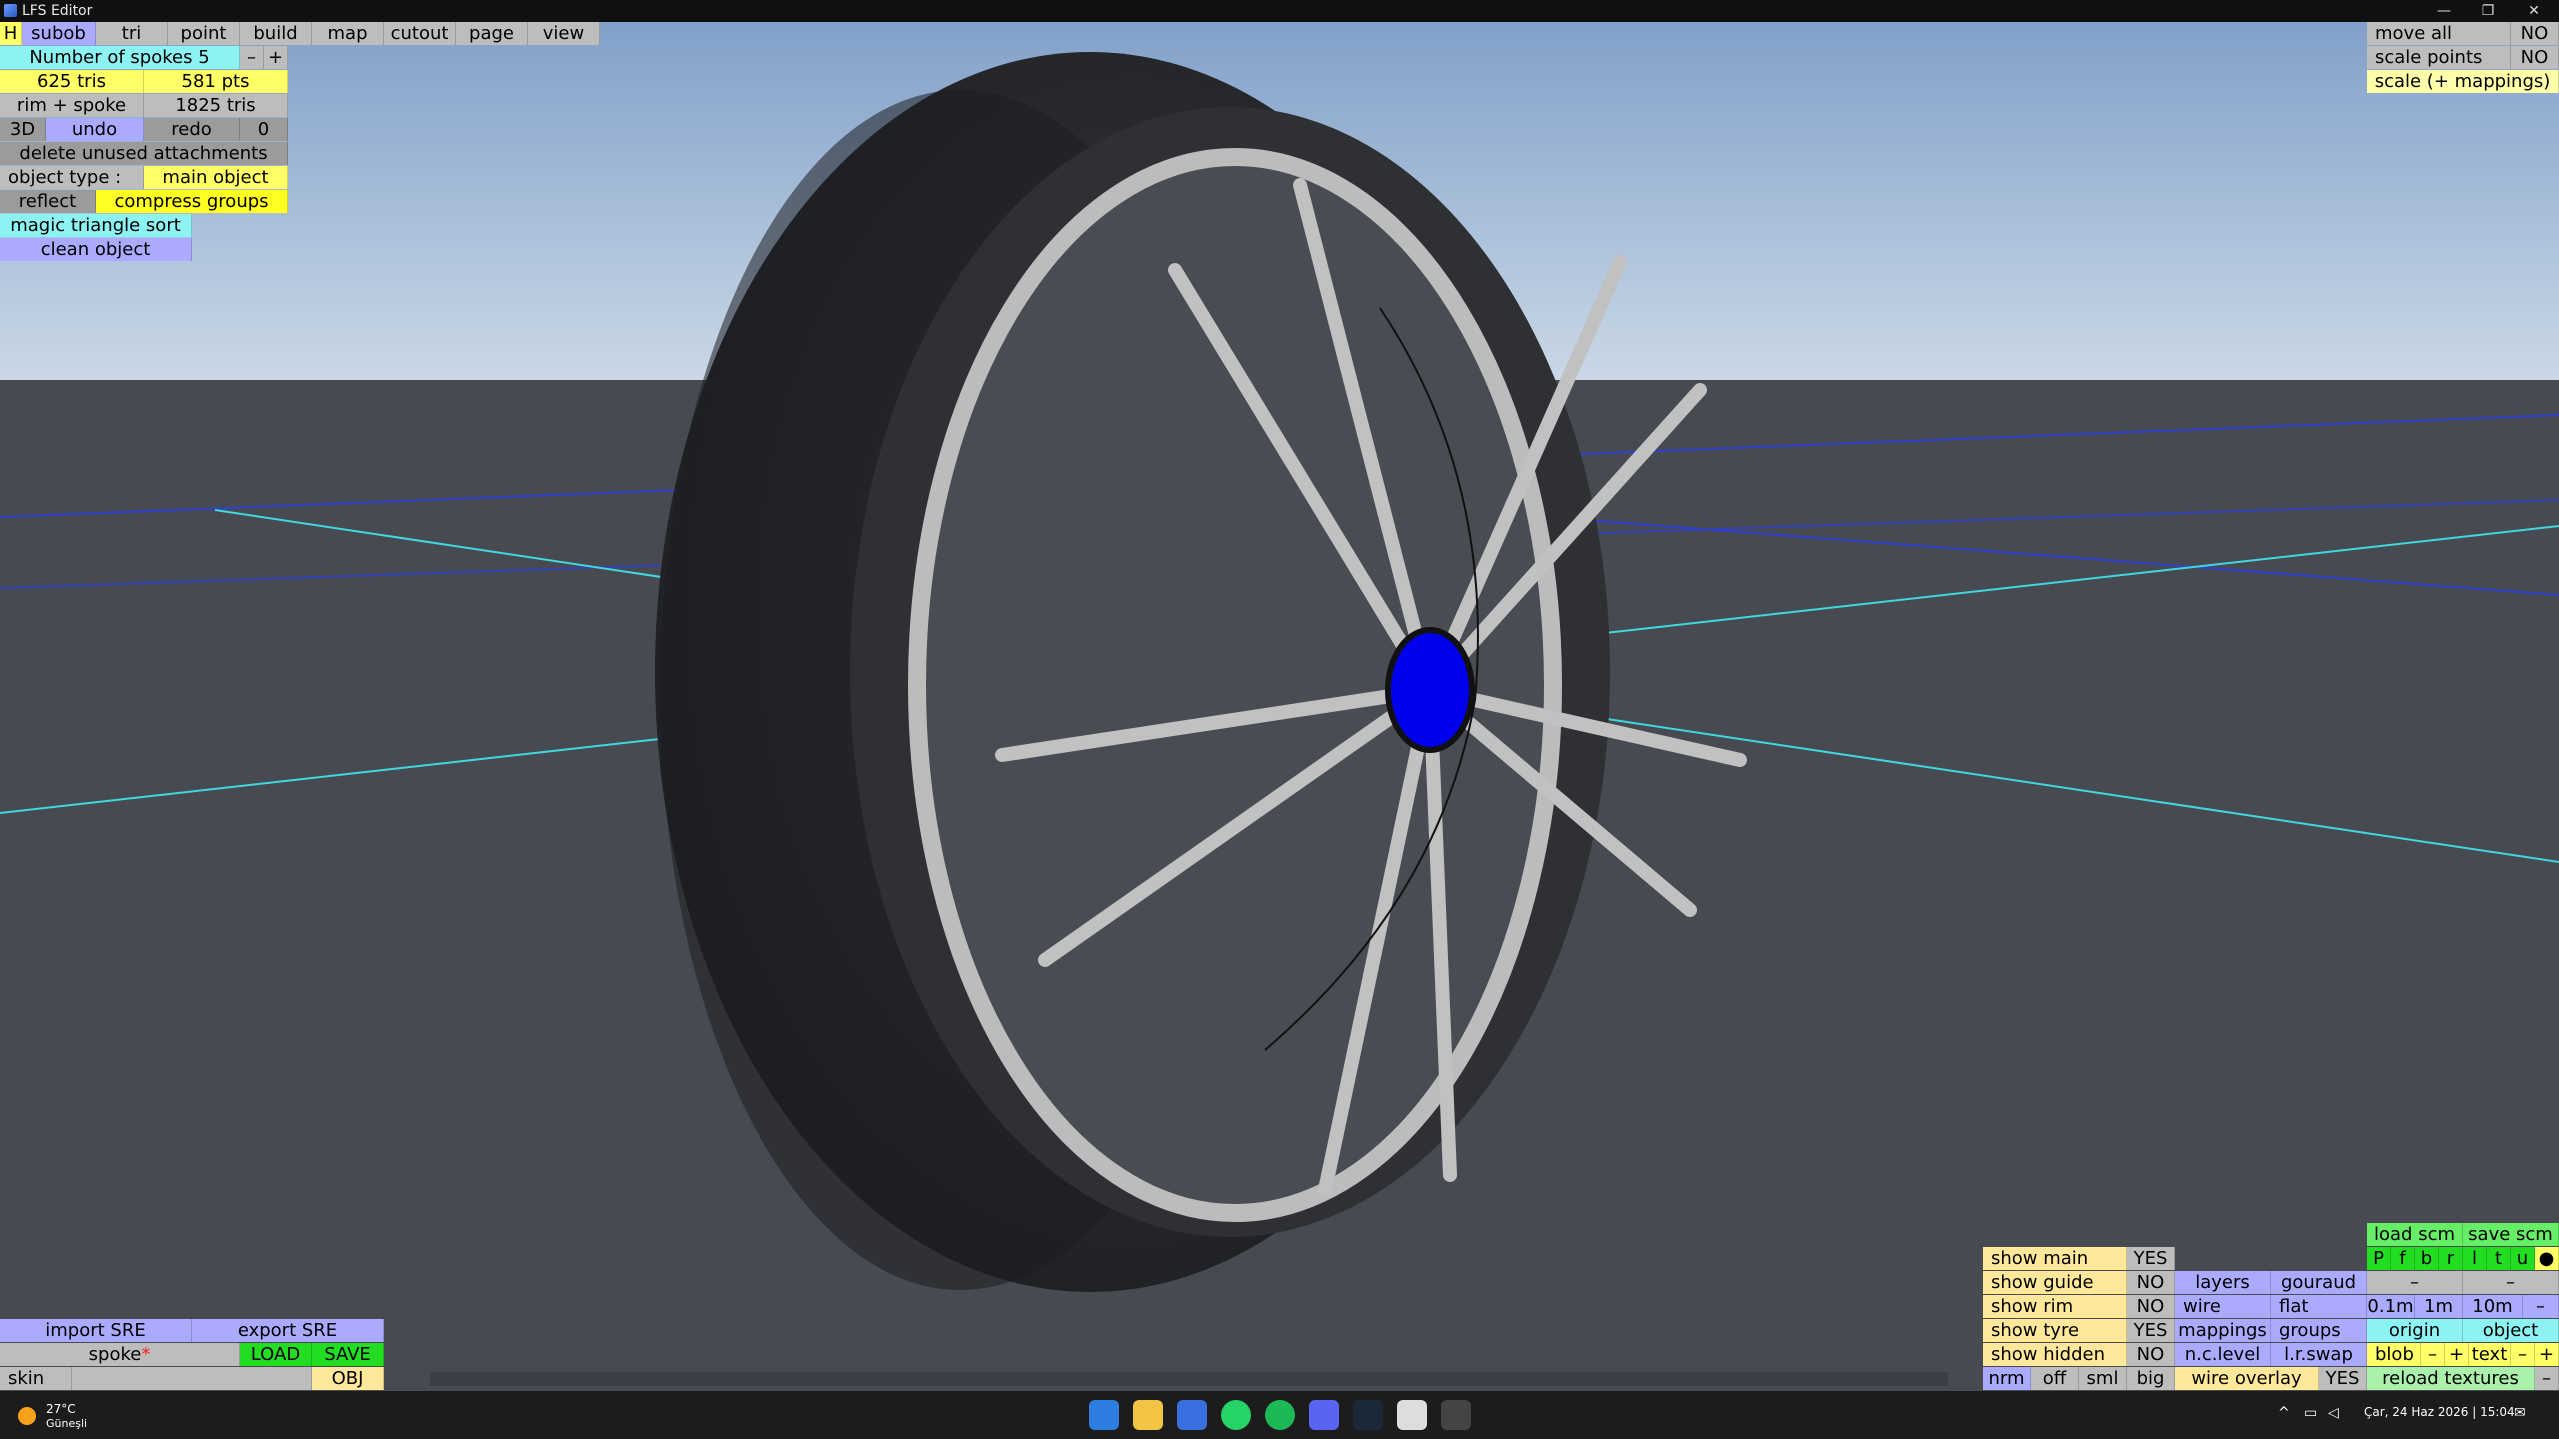 This screenshot has height=1439, width=2559. Describe the element at coordinates (1430, 690) in the screenshot. I see `hub` at that location.